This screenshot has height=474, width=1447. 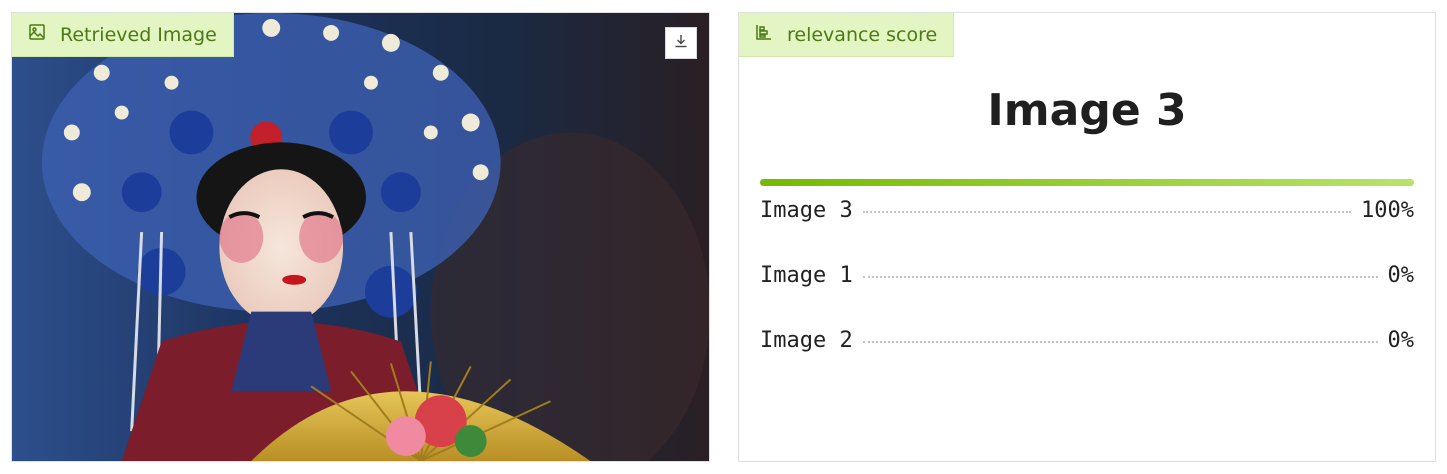 I want to click on score-row-label: Image 1, so click(x=806, y=275).